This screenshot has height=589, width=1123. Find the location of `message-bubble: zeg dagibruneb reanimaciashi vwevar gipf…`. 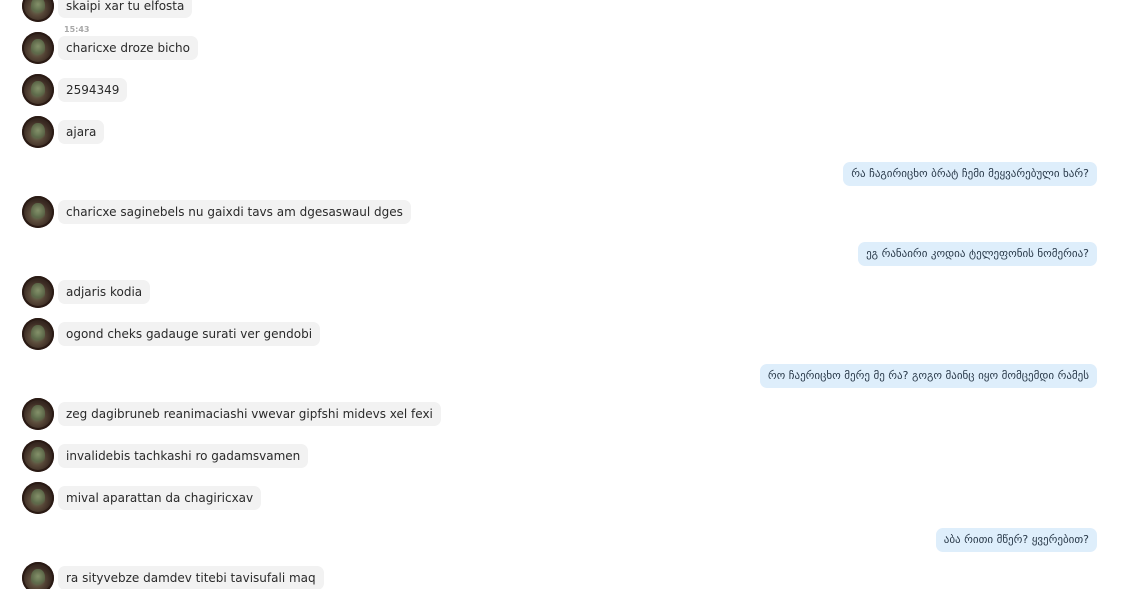

message-bubble: zeg dagibruneb reanimaciashi vwevar gipf… is located at coordinates (249, 414).